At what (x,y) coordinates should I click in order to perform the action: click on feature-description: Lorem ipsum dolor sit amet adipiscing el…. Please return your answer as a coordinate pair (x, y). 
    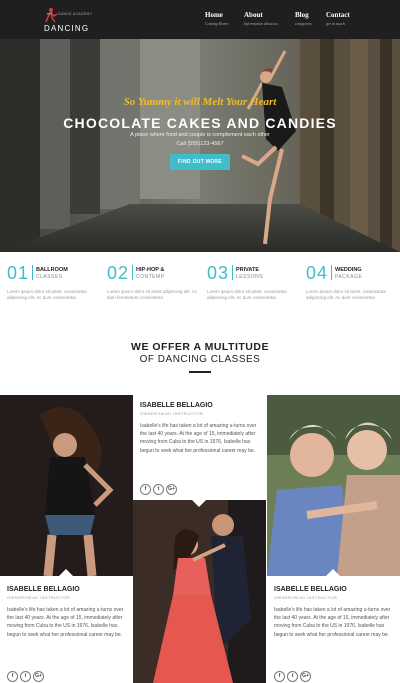
    Looking at the image, I should click on (152, 294).